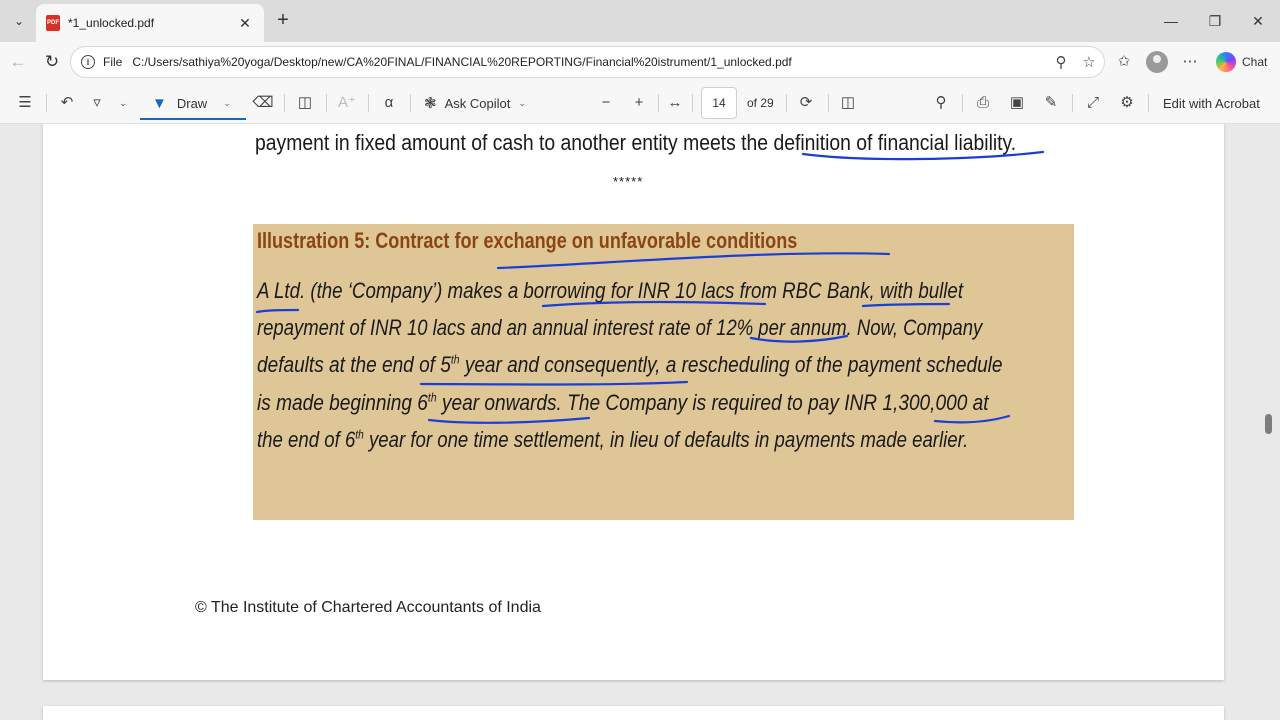 The width and height of the screenshot is (1280, 720). Describe the element at coordinates (1190, 62) in the screenshot. I see `more-options-icon: ⋯` at that location.